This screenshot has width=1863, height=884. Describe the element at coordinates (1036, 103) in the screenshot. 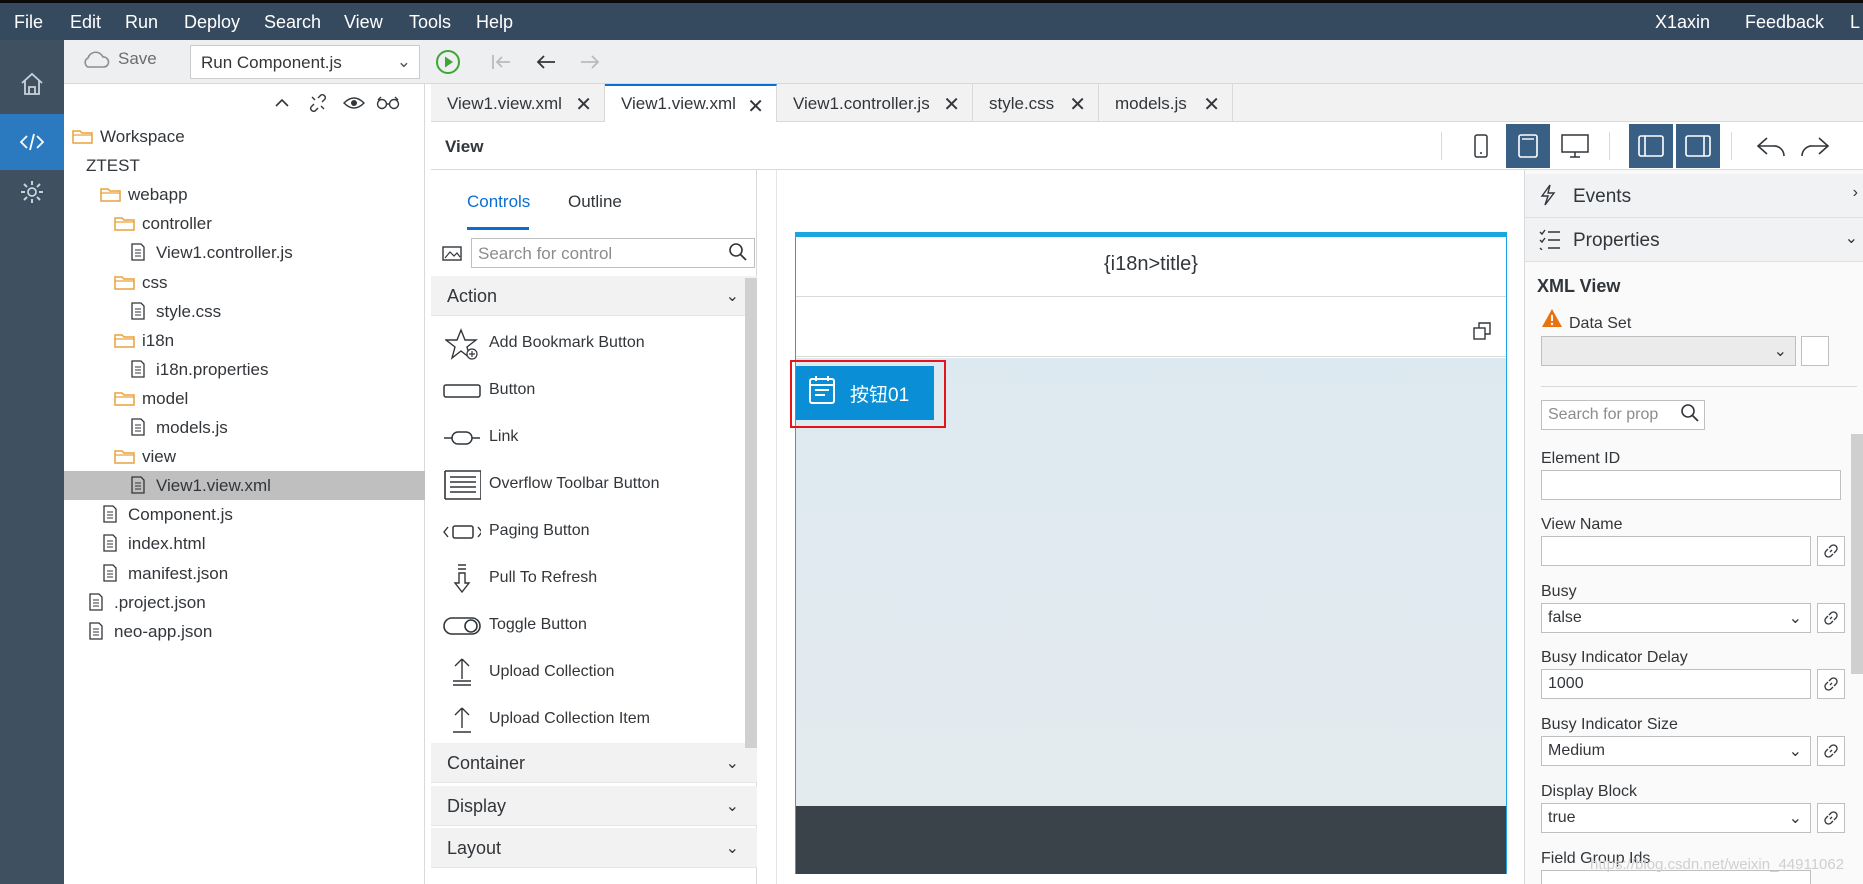

I see `tab-style-css: style.css ✕` at that location.